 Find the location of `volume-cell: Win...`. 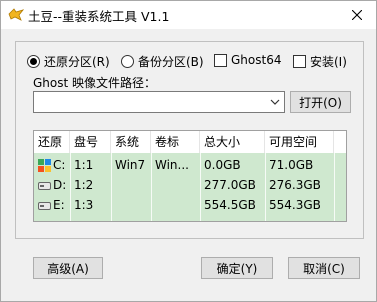

volume-cell: Win... is located at coordinates (172, 165).